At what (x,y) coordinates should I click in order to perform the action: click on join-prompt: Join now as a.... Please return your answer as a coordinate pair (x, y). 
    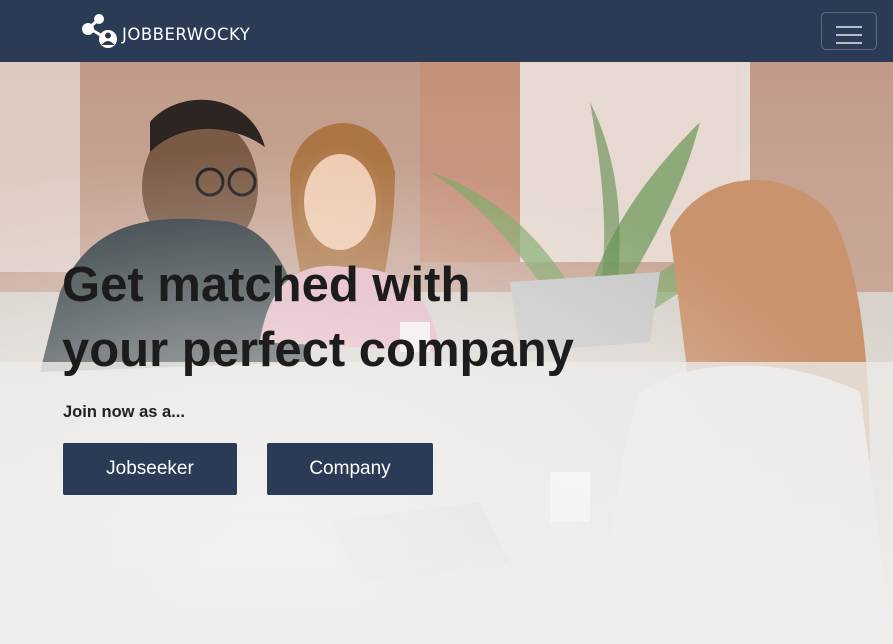
    Looking at the image, I should click on (124, 412).